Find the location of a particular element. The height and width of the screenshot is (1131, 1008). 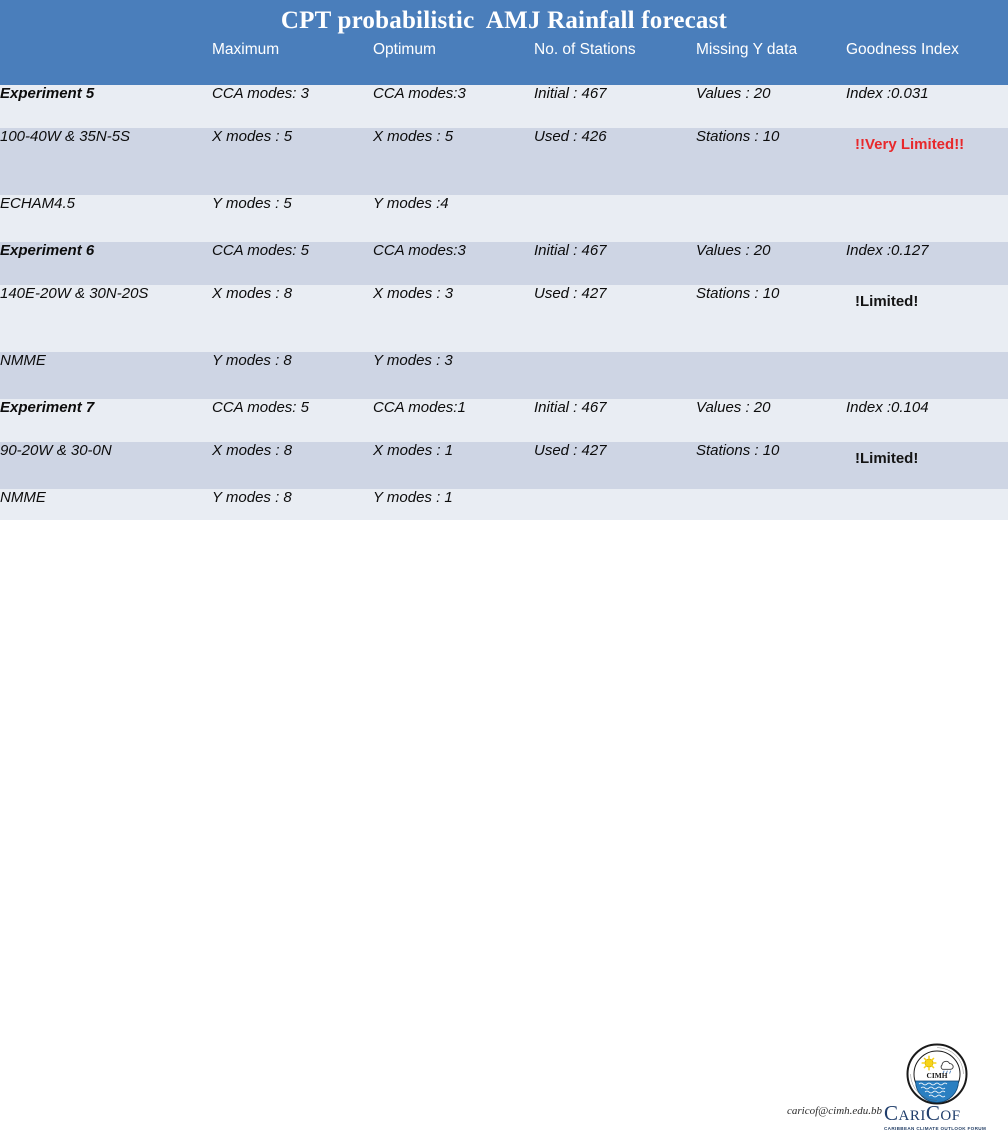

cell-goodness-index: Index :0.127 is located at coordinates (927, 263).